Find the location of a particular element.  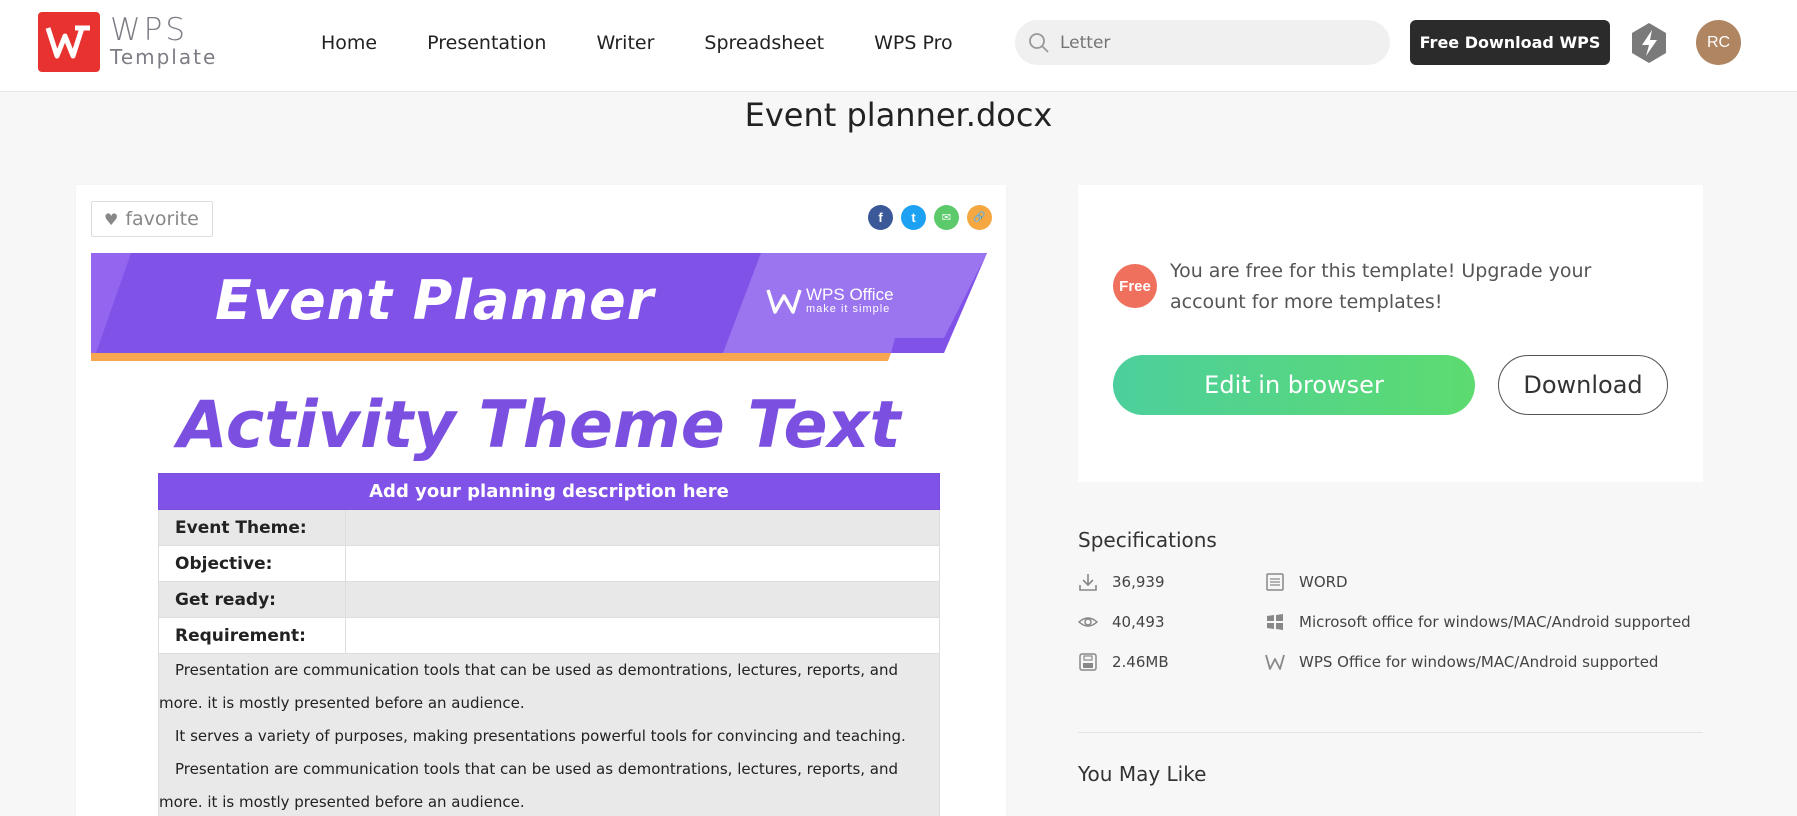

nav-writer: Writer is located at coordinates (625, 43).